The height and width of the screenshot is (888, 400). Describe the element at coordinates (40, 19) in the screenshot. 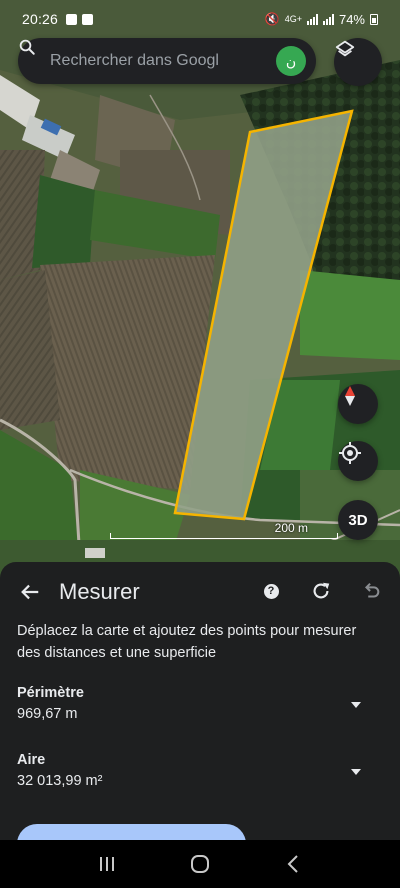

I see `status-time: 20:26` at that location.